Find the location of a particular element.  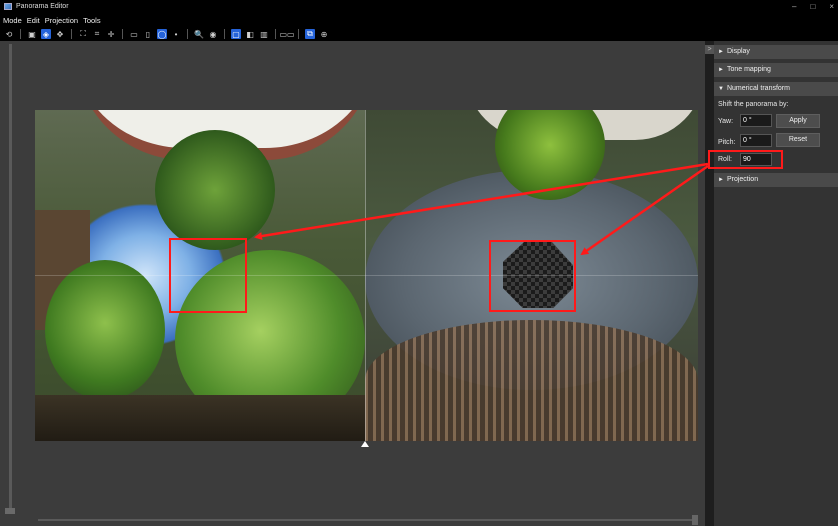

zoom-icon: 🔍 is located at coordinates (199, 34).